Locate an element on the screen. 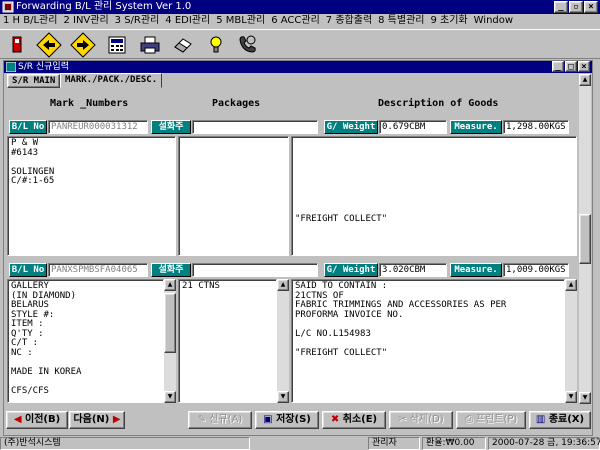  door-icon: ▥ is located at coordinates (540, 419).